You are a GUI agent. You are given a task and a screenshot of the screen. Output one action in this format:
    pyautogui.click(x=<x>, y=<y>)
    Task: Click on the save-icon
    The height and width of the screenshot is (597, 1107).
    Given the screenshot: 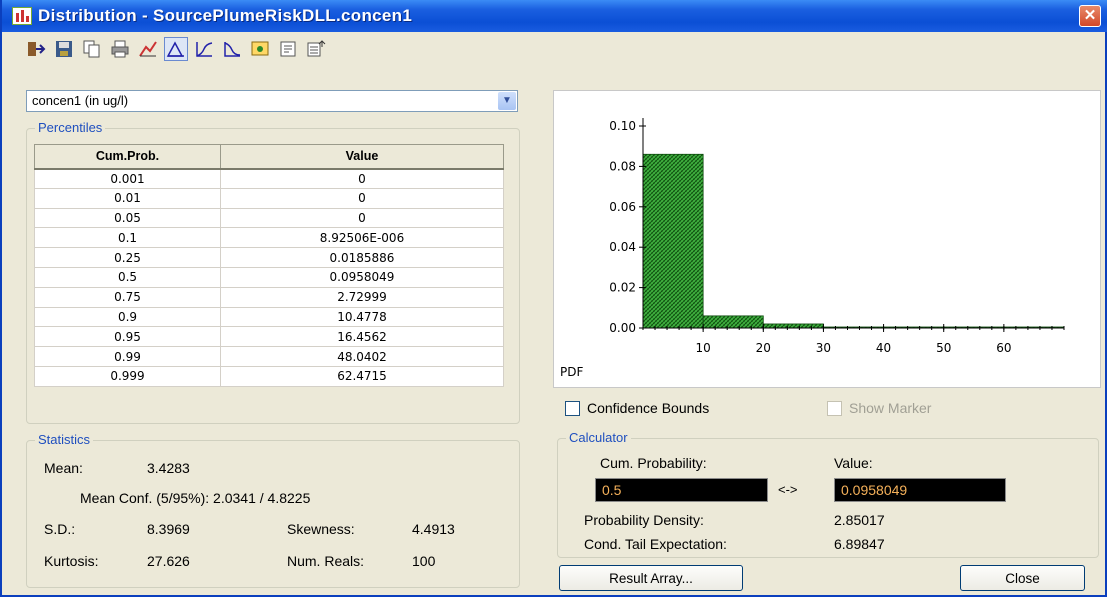 What is the action you would take?
    pyautogui.click(x=64, y=49)
    